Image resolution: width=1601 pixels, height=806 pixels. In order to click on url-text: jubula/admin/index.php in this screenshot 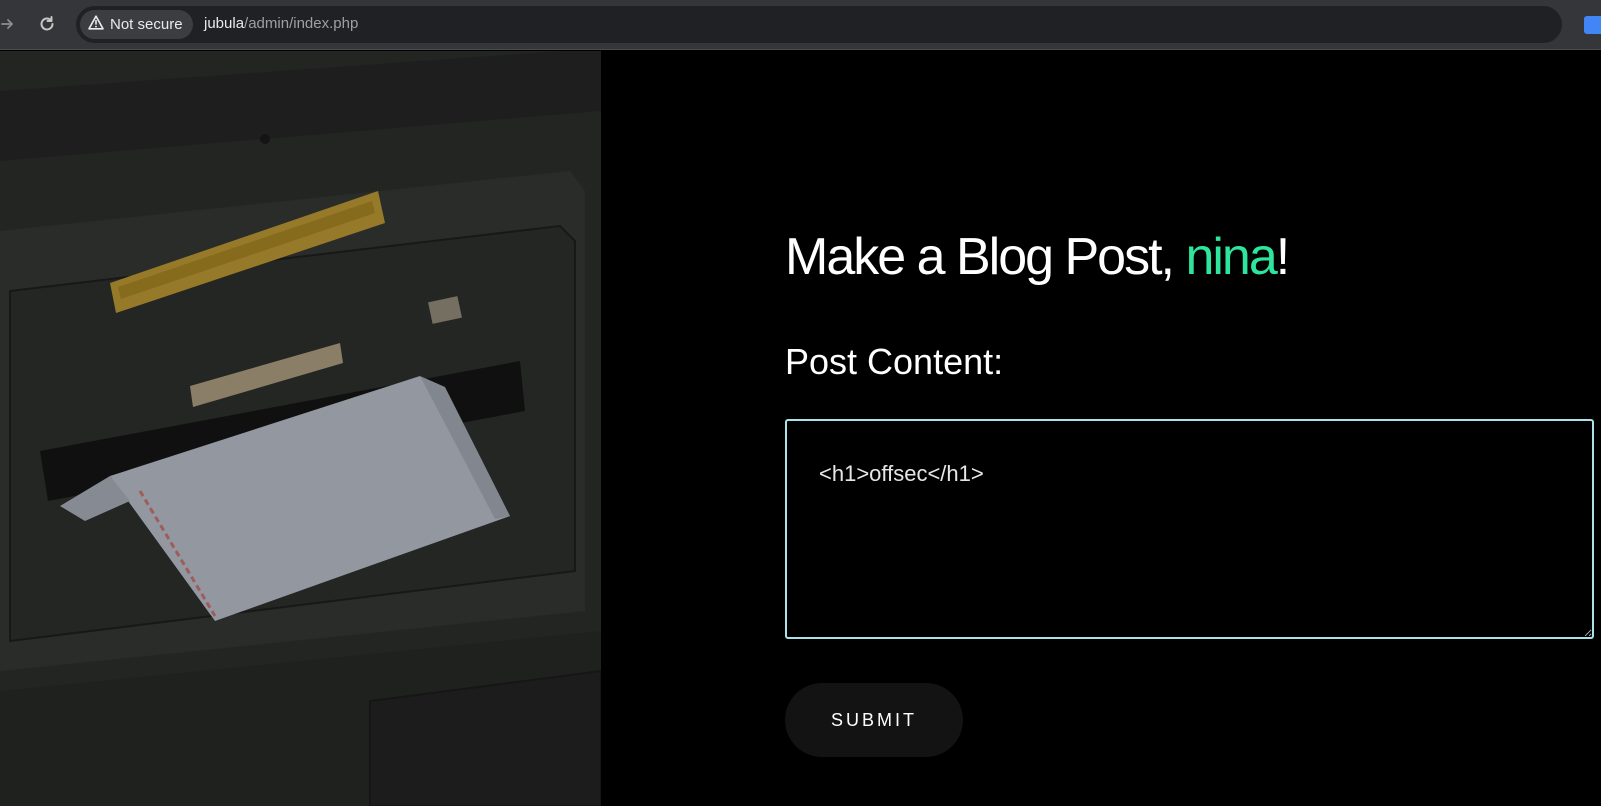, I will do `click(281, 23)`.